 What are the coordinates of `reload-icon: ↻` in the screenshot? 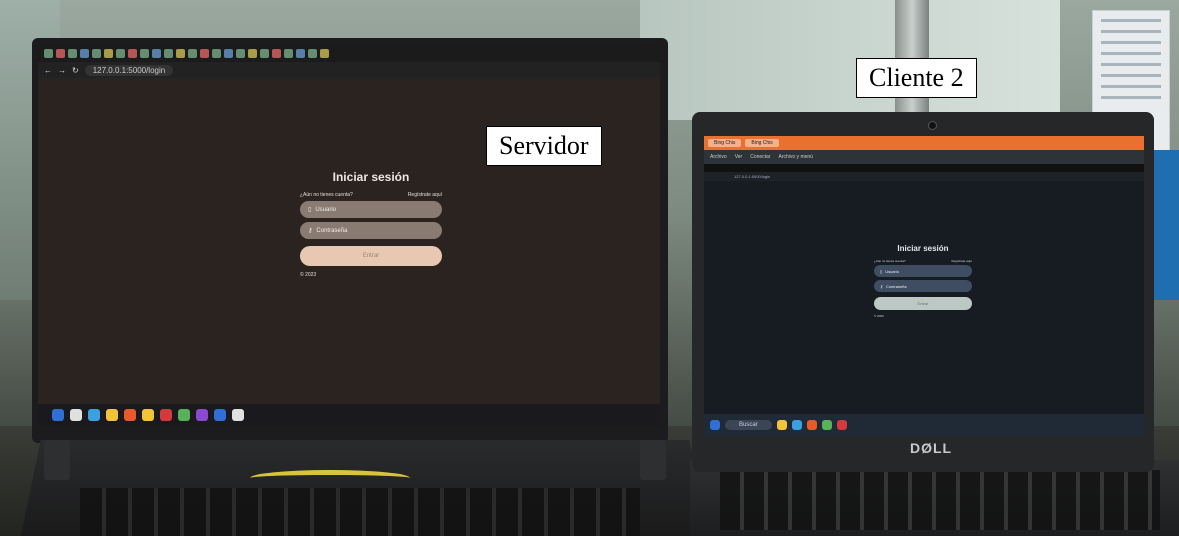 It's located at (75, 70).